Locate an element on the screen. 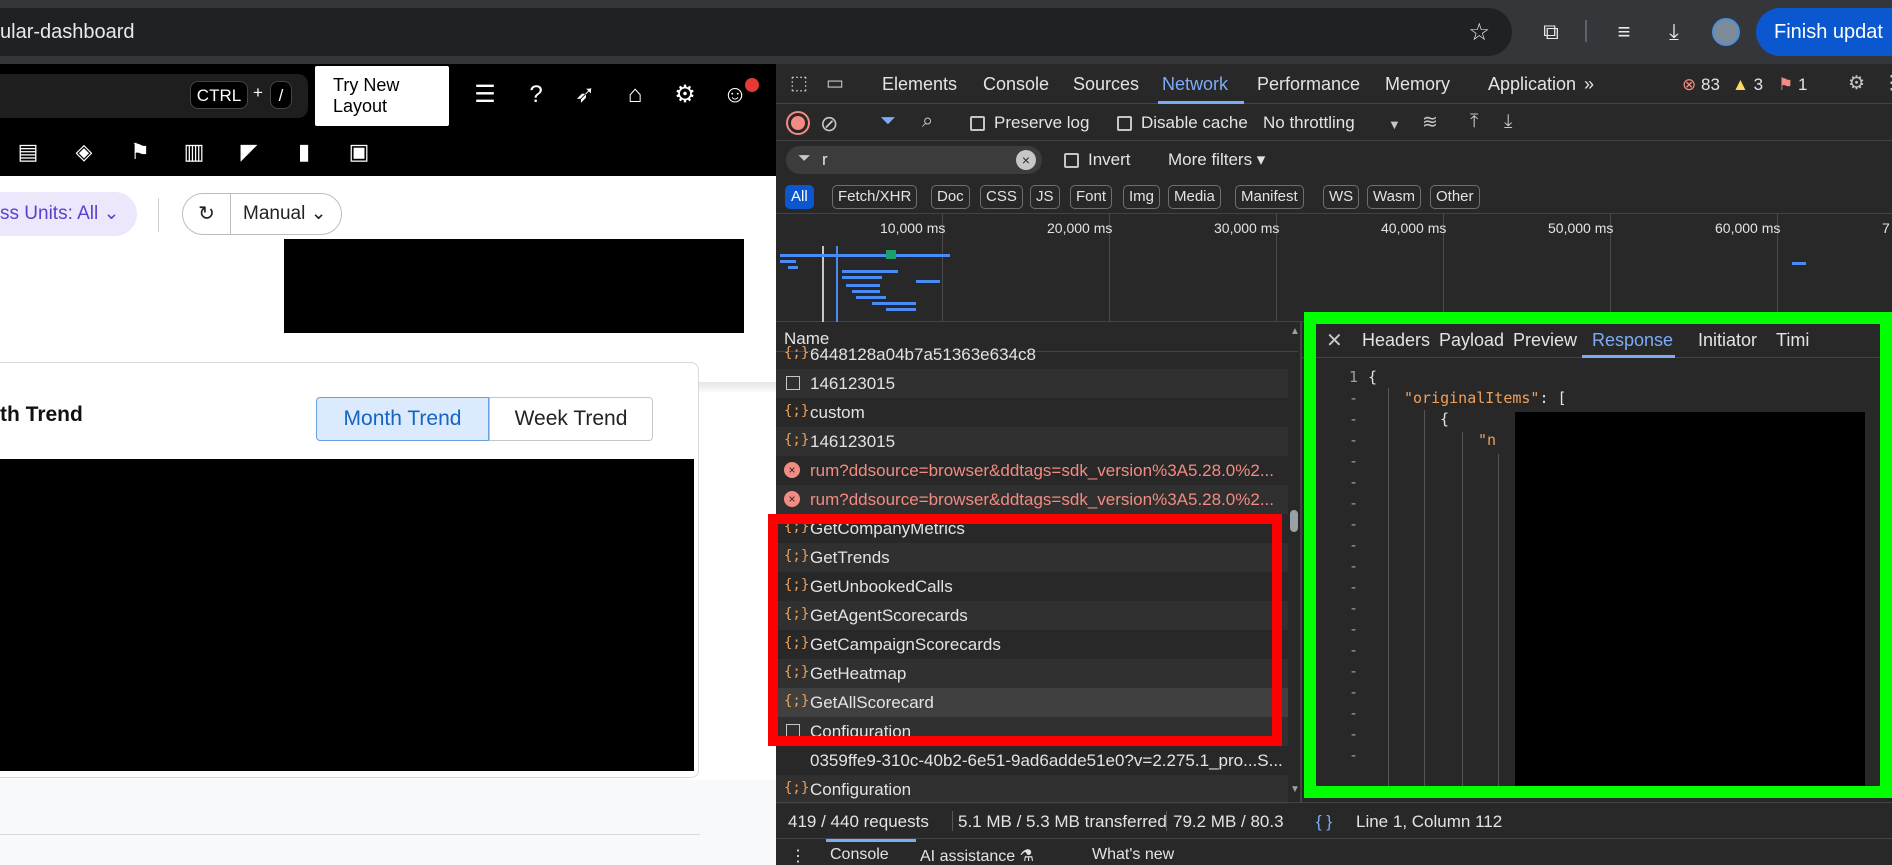  finish-update-button: Finish updat is located at coordinates (1824, 32).